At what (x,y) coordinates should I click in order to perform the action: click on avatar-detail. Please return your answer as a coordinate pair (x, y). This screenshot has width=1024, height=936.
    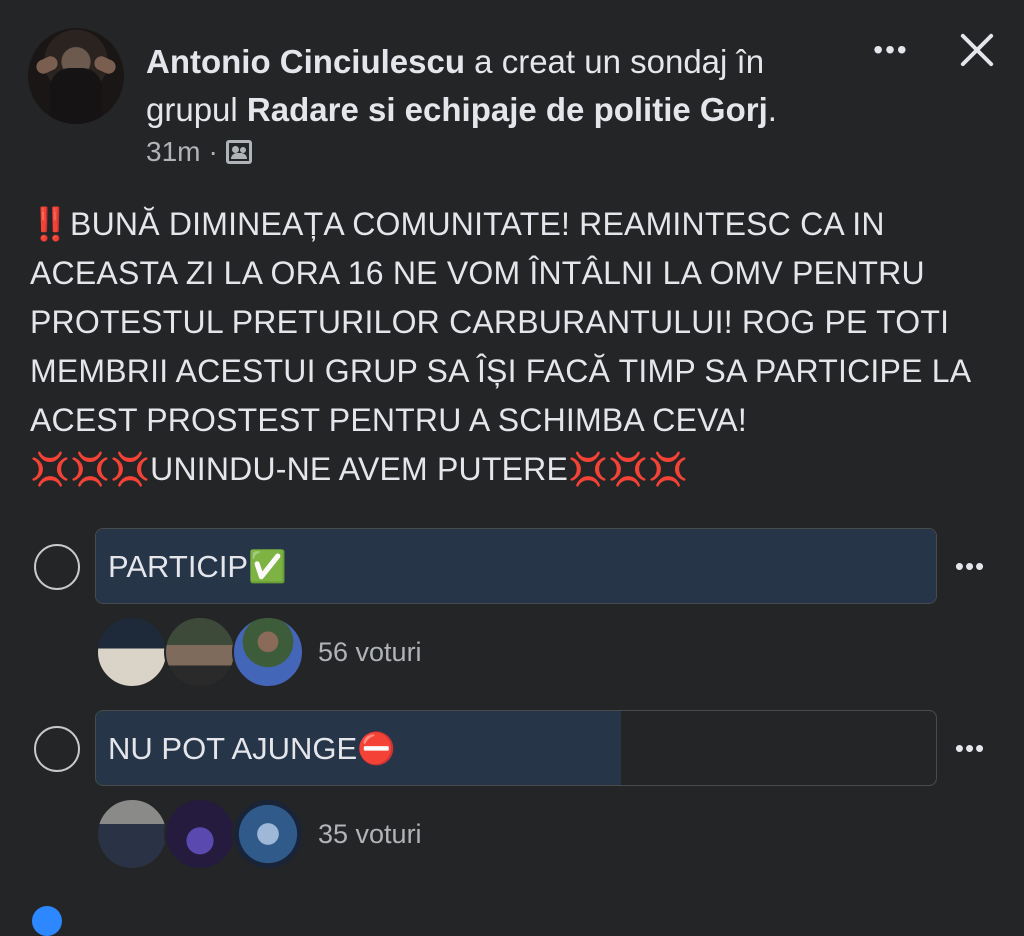
    Looking at the image, I should click on (76, 96).